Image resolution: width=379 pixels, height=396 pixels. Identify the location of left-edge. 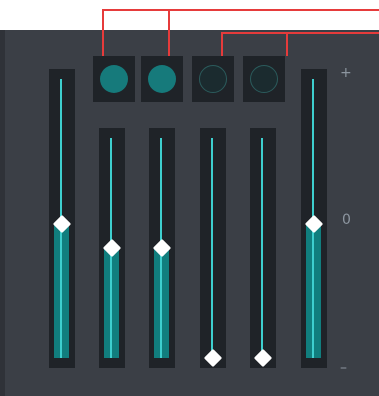
(2, 213).